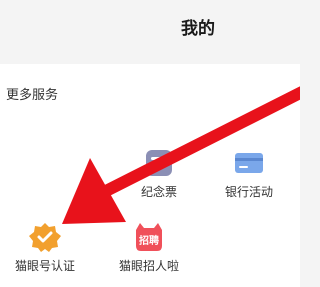 Image resolution: width=320 pixels, height=287 pixels. Describe the element at coordinates (249, 163) in the screenshot. I see `bank-card-icon` at that location.